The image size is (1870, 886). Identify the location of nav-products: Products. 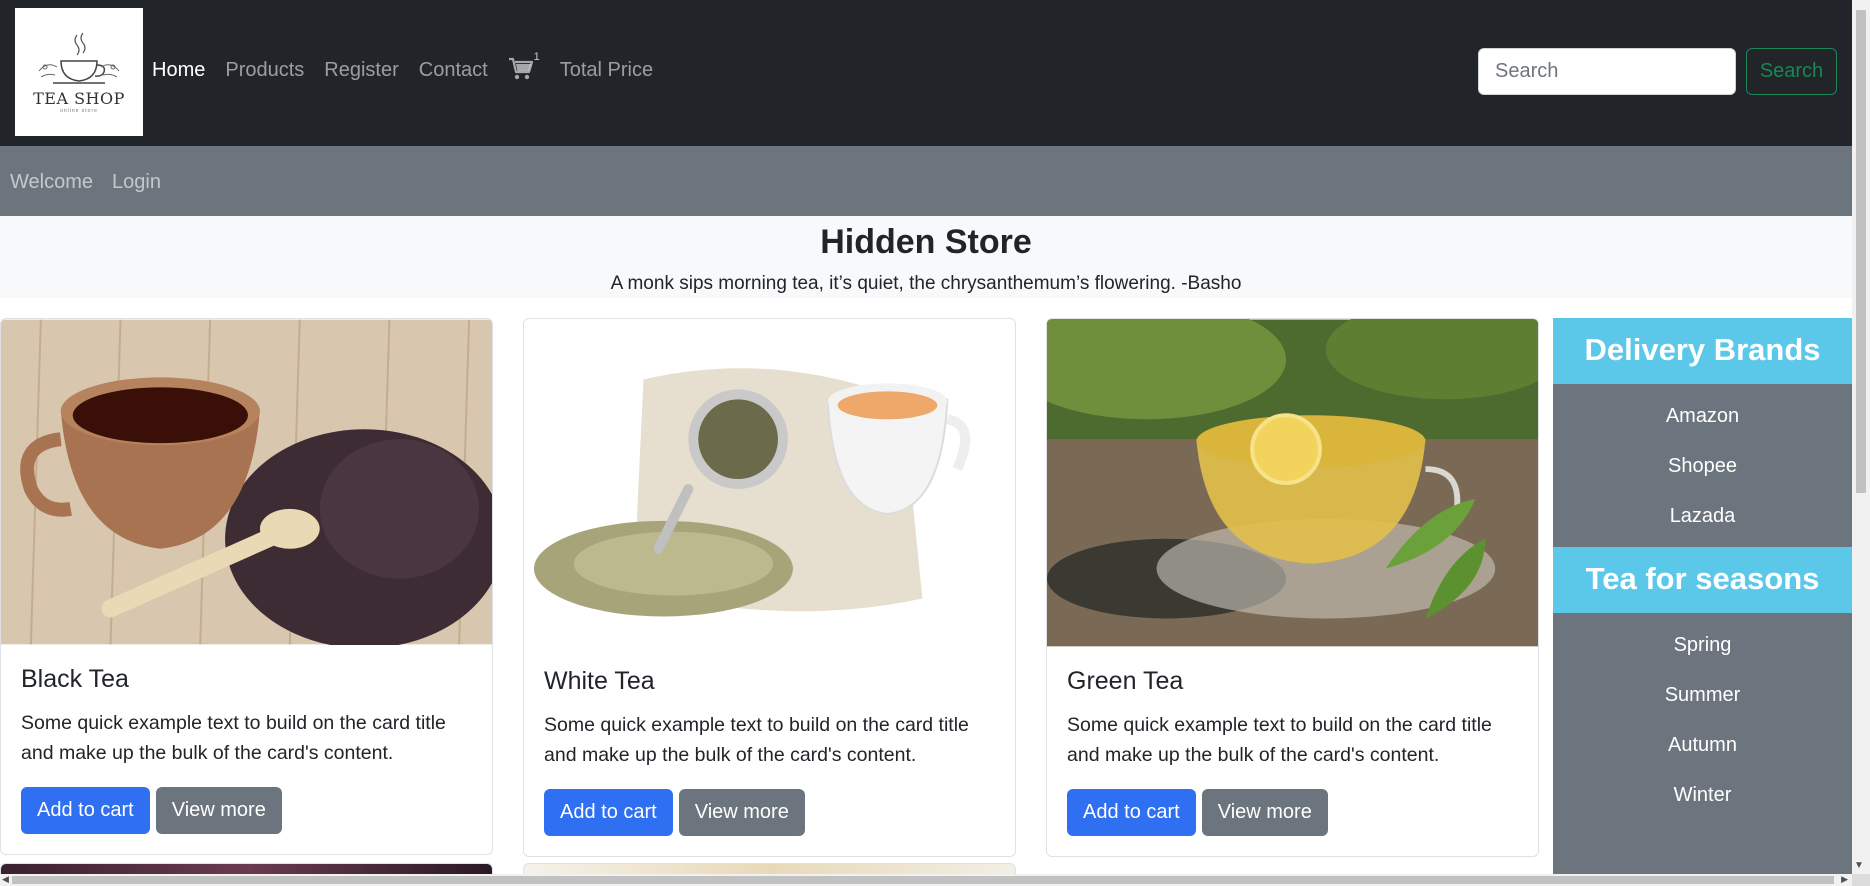
(264, 70).